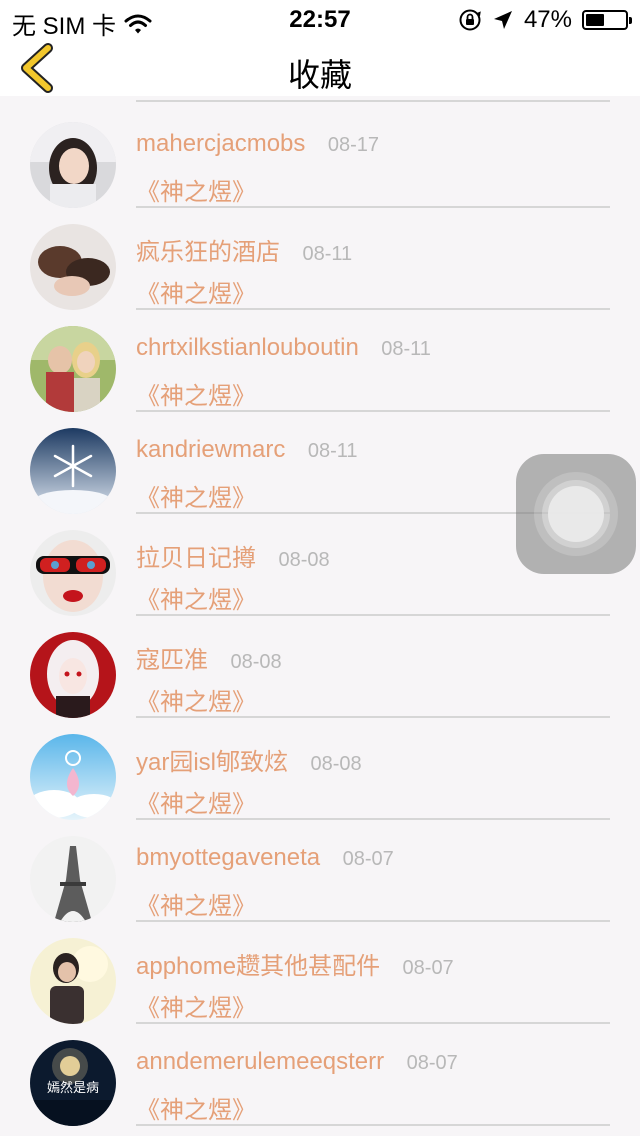 The width and height of the screenshot is (640, 1136). What do you see at coordinates (228, 857) in the screenshot?
I see `user-name: bmyottegaveneta` at bounding box center [228, 857].